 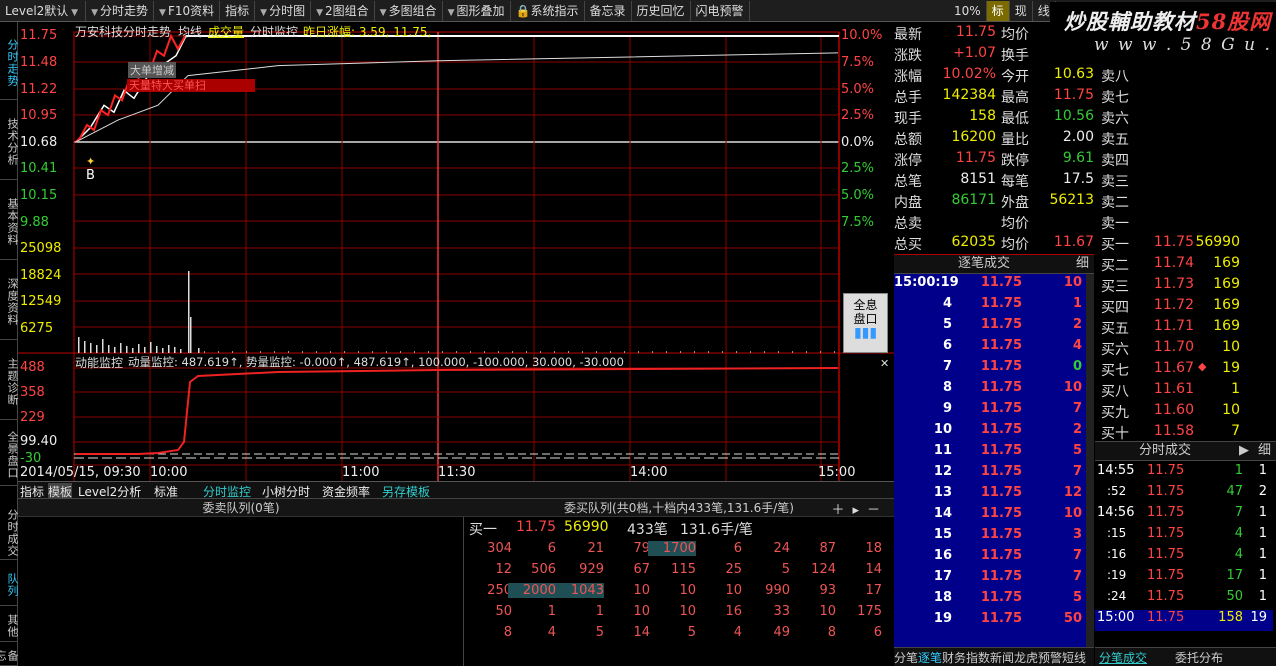 What do you see at coordinates (990, 453) in the screenshot?
I see `trade-row: 11 11.75 5` at bounding box center [990, 453].